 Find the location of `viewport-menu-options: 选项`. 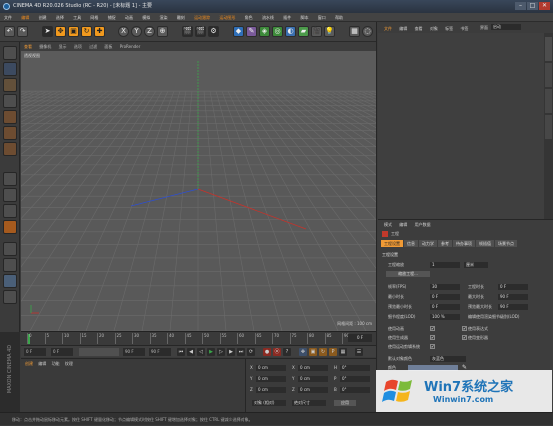

viewport-menu-options: 选项 is located at coordinates (78, 46).